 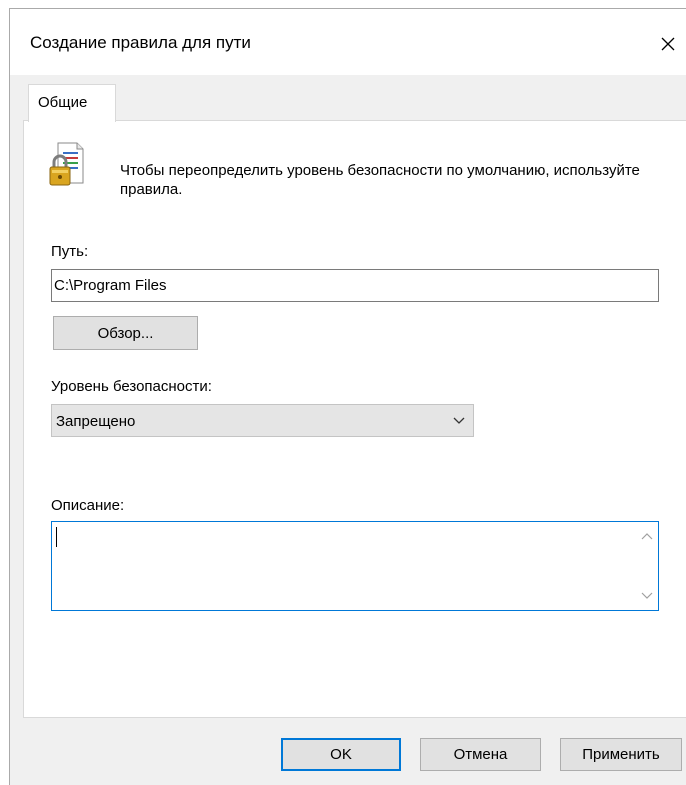 I want to click on scroll-down-icon, so click(x=647, y=596).